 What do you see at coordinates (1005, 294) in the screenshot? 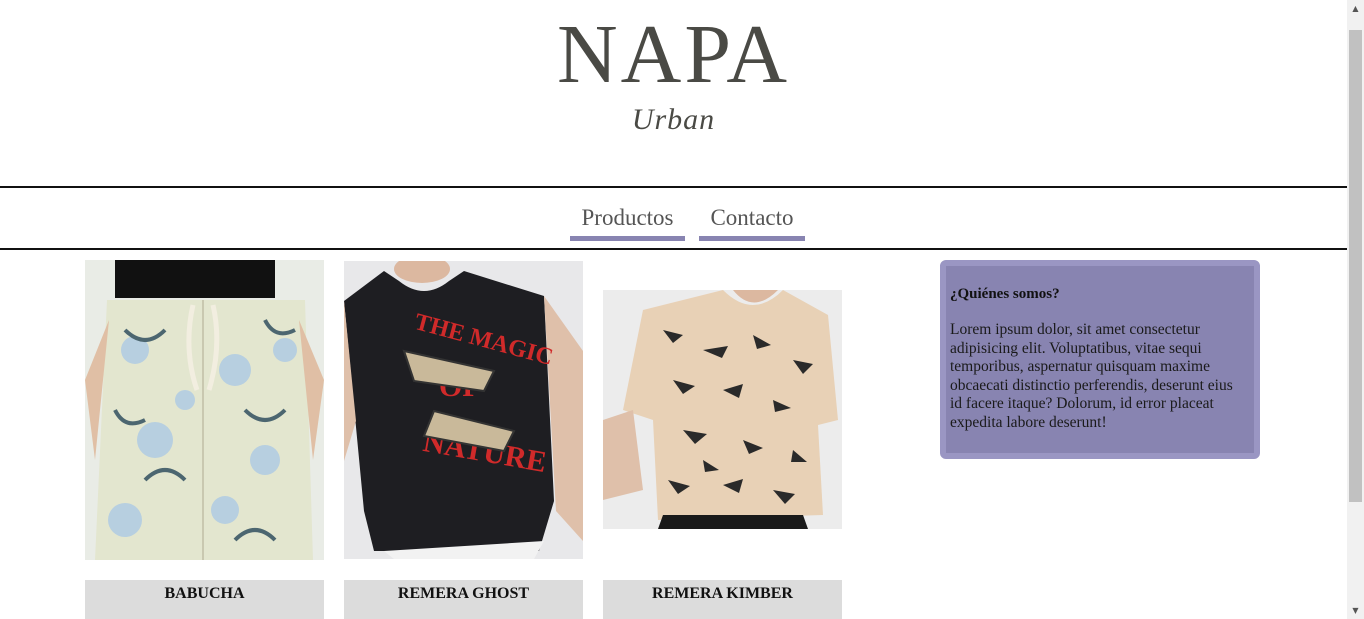
I see `about-title: ¿Quiénes somos?` at bounding box center [1005, 294].